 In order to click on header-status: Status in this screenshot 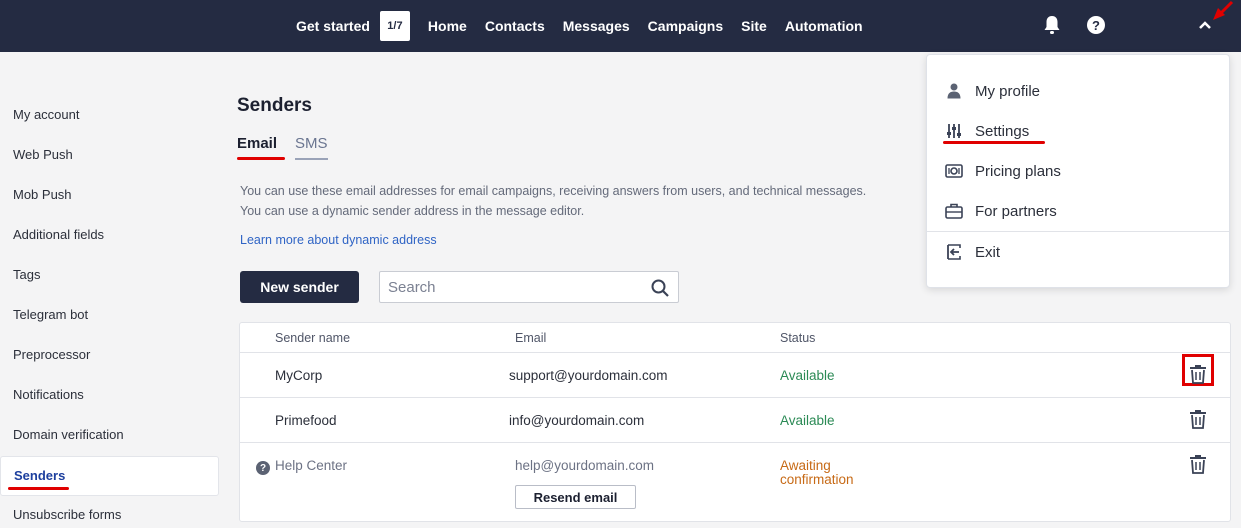, I will do `click(798, 338)`.